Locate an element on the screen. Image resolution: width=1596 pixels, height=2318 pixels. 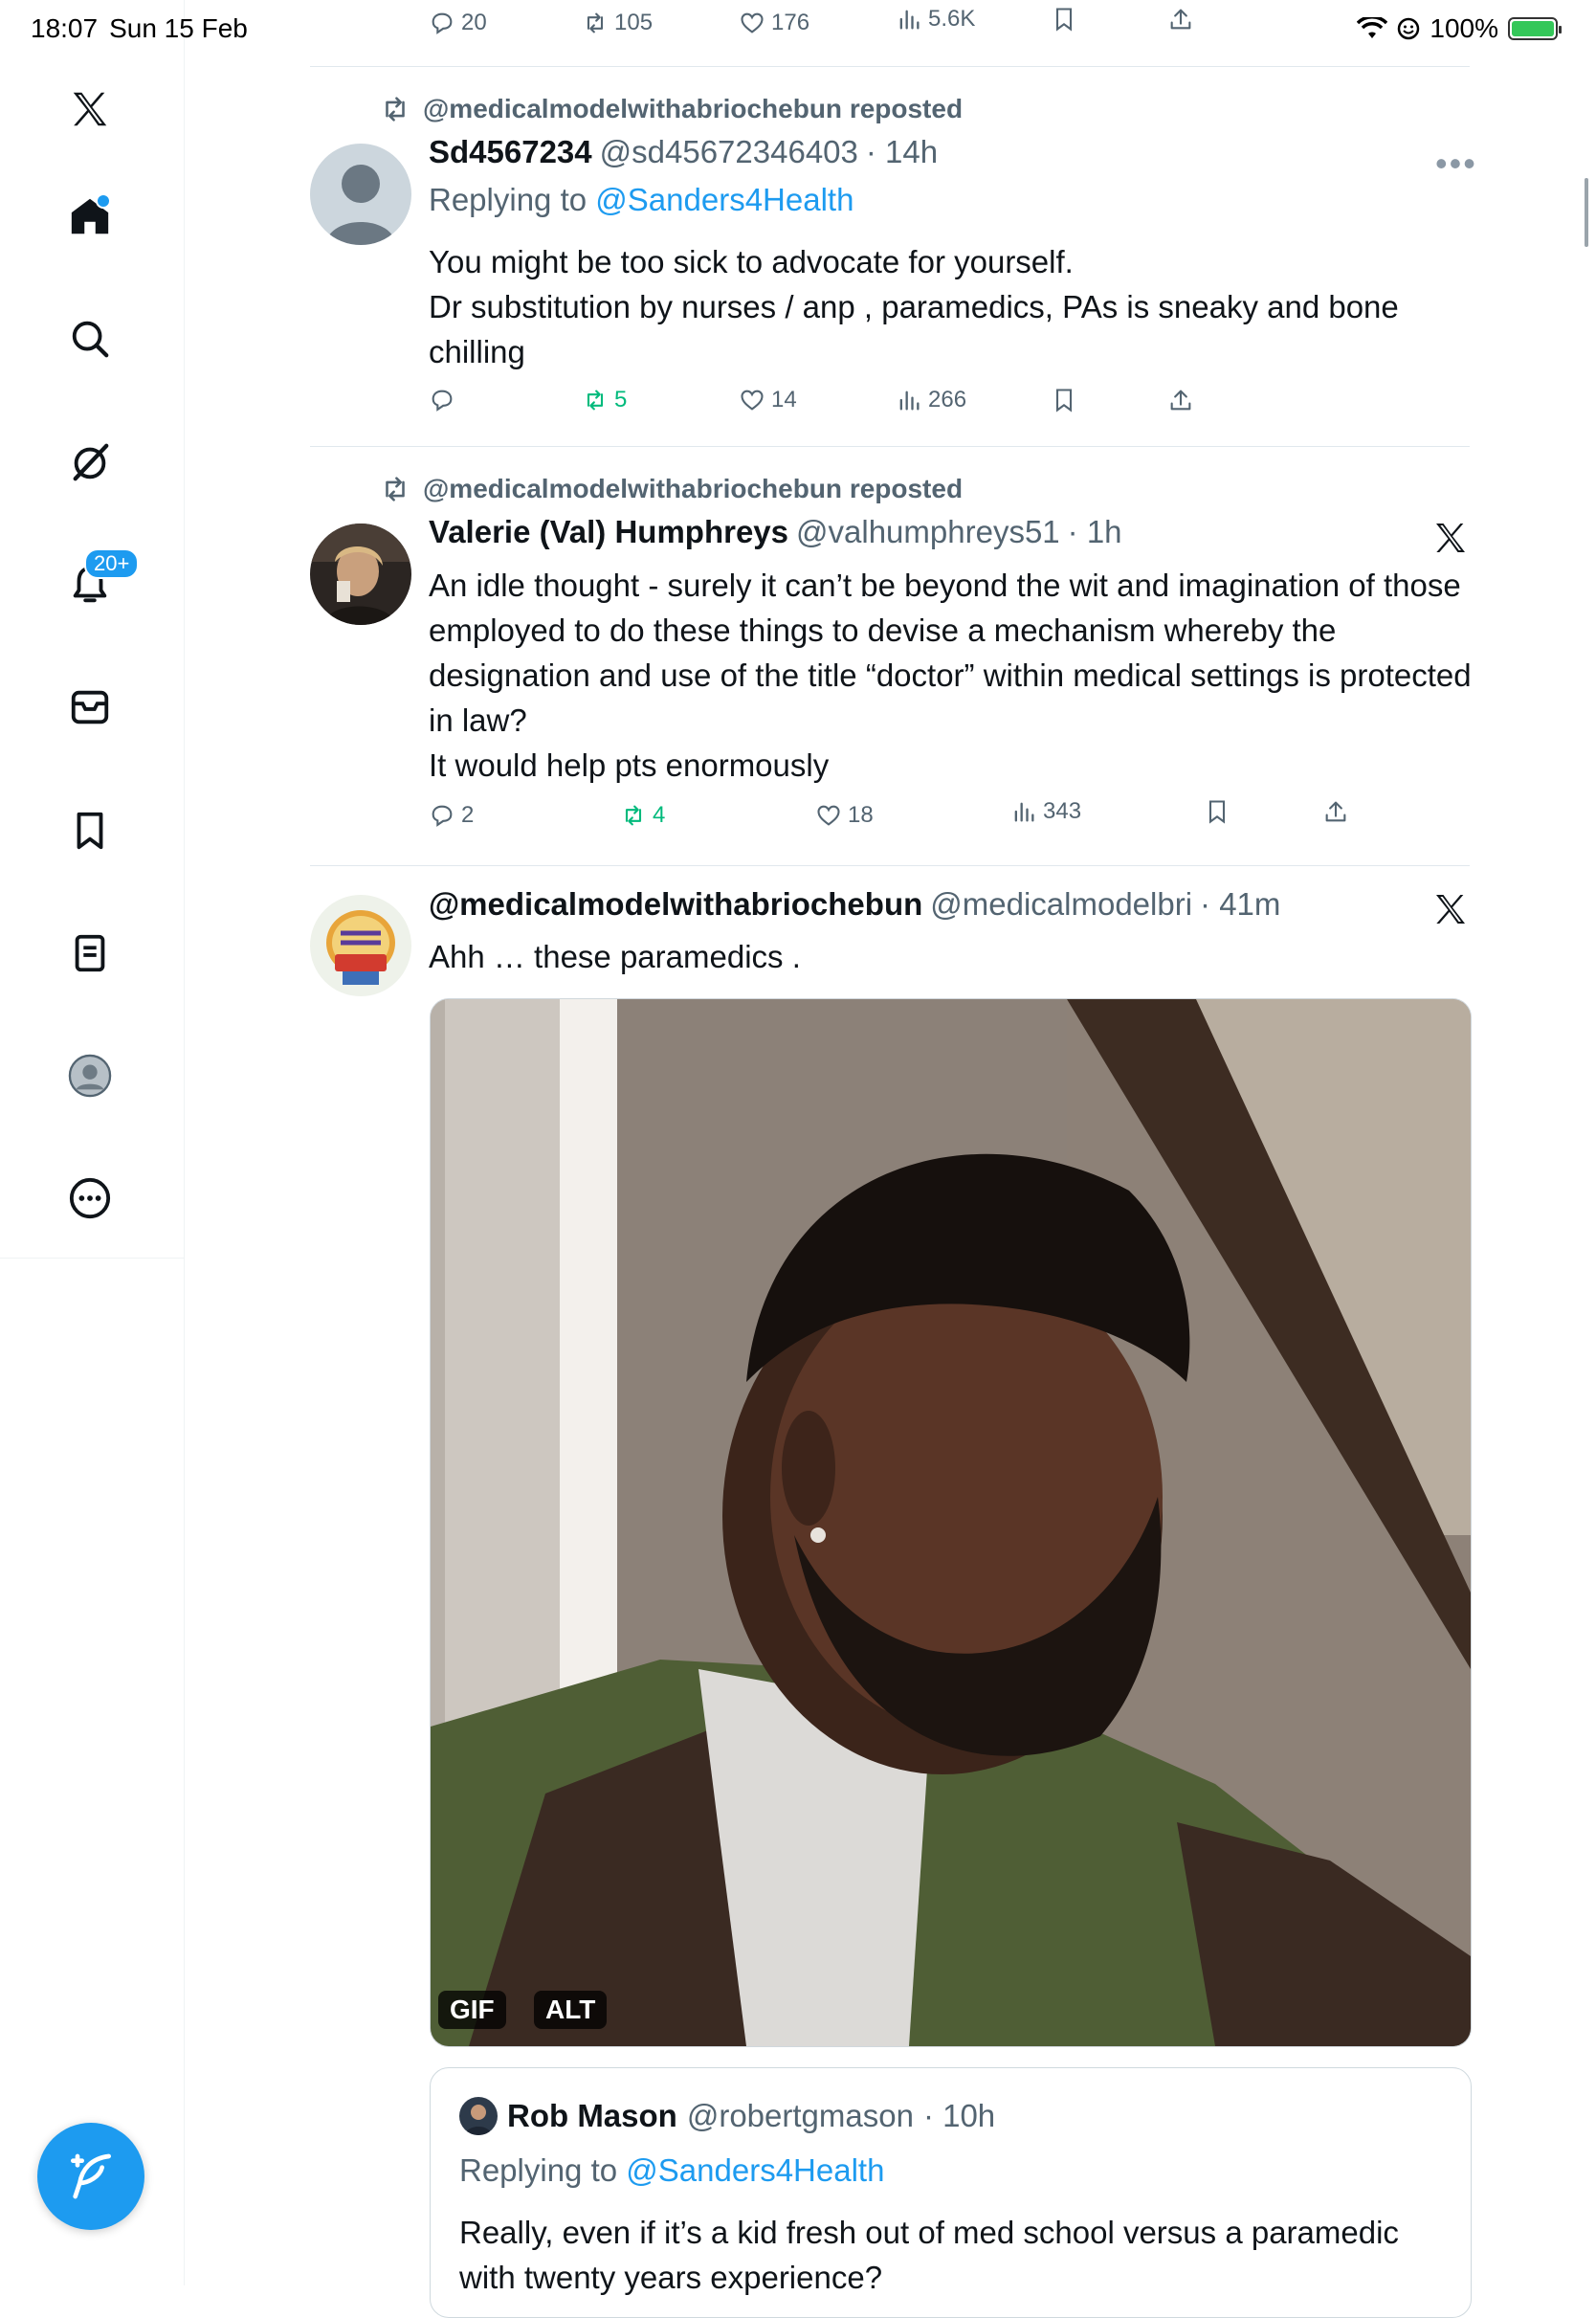
alt-text-button: ALT is located at coordinates (571, 2010).